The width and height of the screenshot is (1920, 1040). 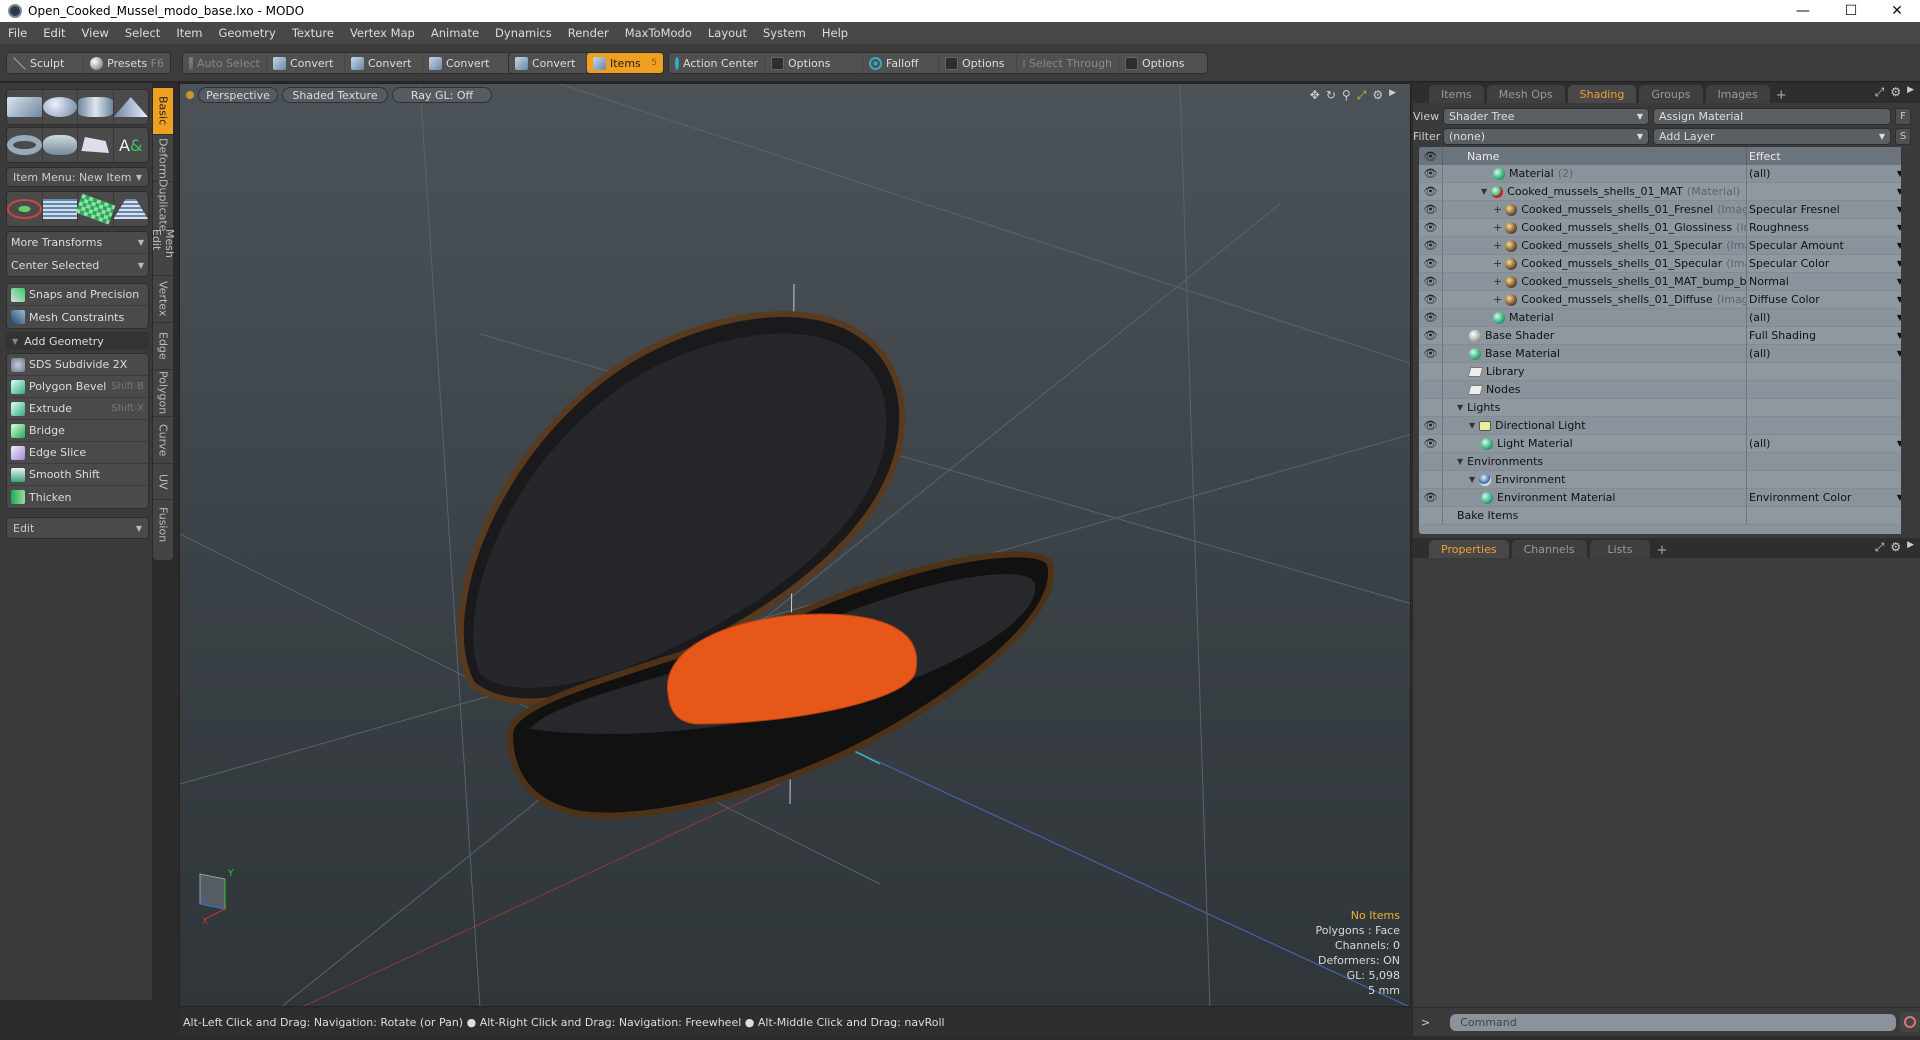 I want to click on thicken-button: Thicken, so click(x=77, y=497).